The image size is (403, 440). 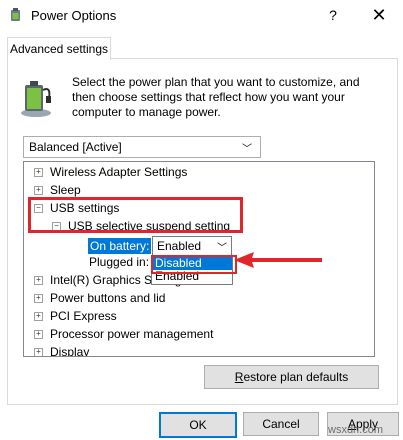 I want to click on window-title: Power Options, so click(x=74, y=15).